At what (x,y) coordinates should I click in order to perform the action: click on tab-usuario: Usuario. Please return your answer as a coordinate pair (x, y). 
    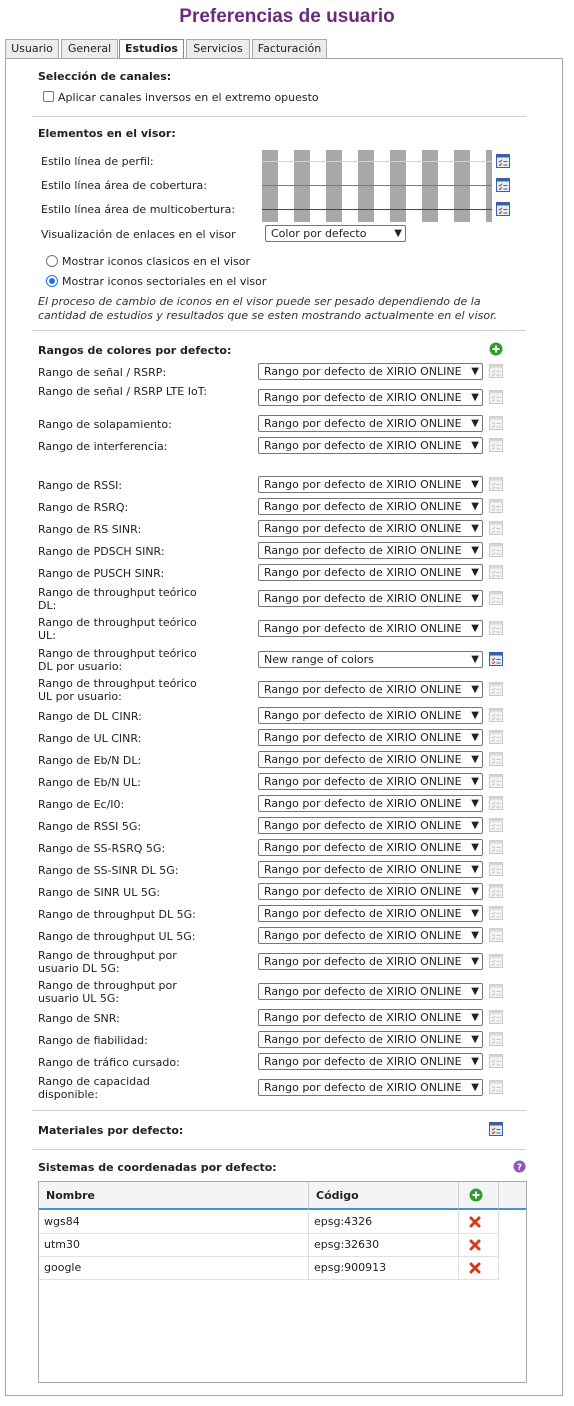
    Looking at the image, I should click on (32, 48).